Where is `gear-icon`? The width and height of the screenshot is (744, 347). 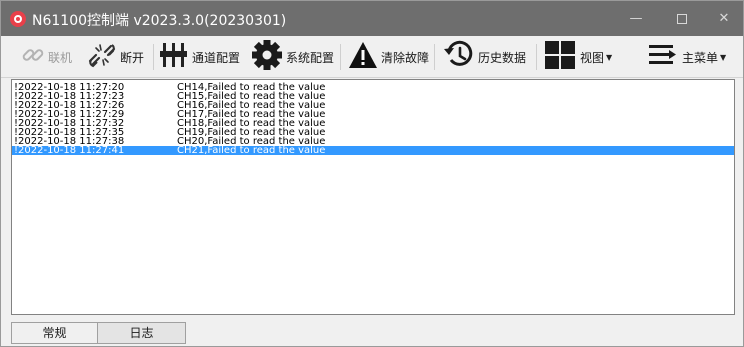 gear-icon is located at coordinates (267, 57).